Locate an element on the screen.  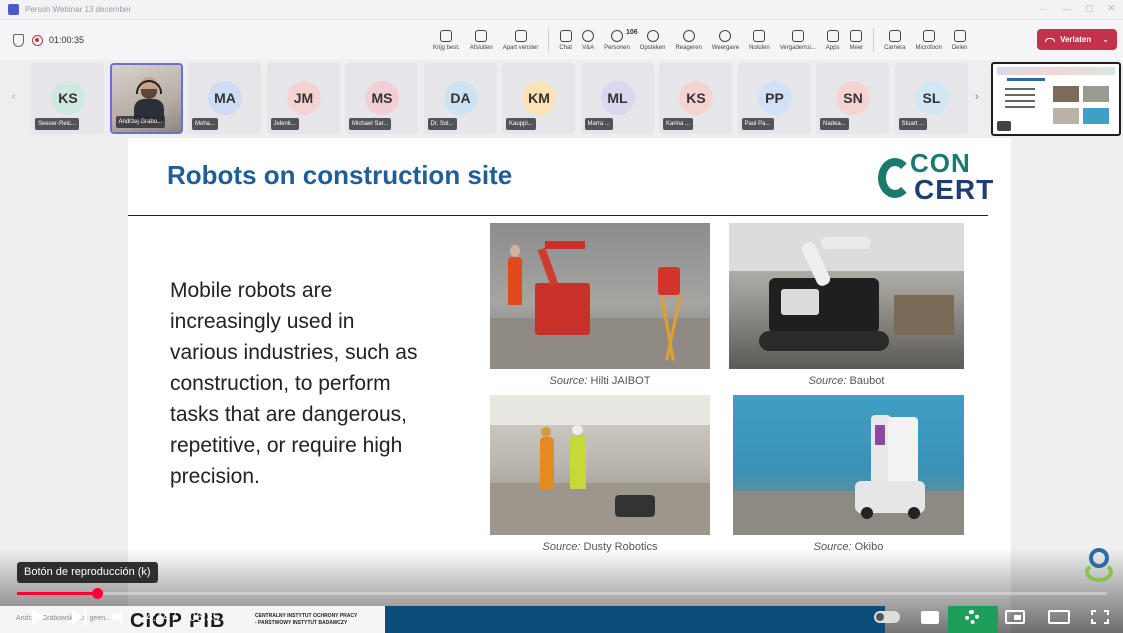
ciop-corner-logo is located at coordinates (1099, 566).